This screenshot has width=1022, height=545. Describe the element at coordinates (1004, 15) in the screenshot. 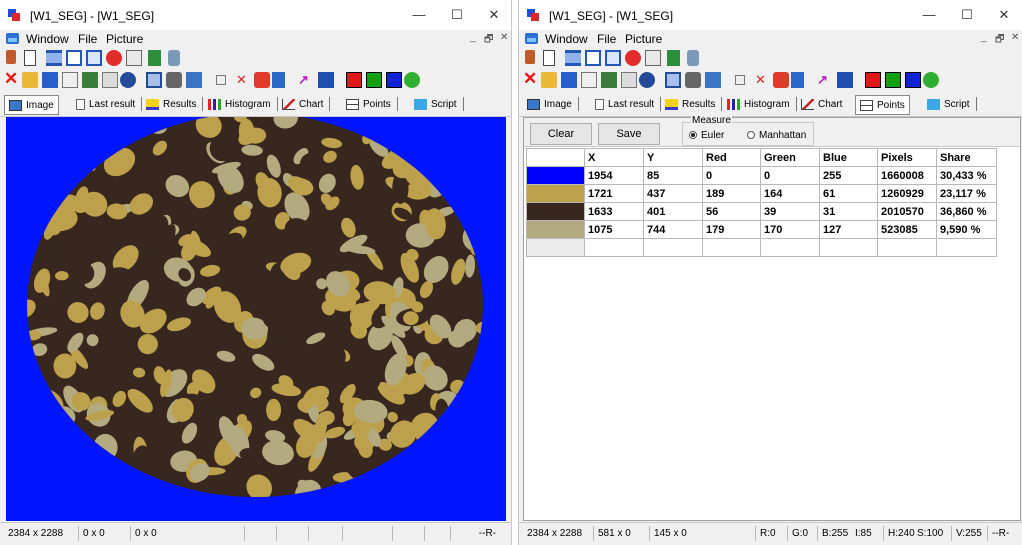

I see `close-button: ✕` at that location.